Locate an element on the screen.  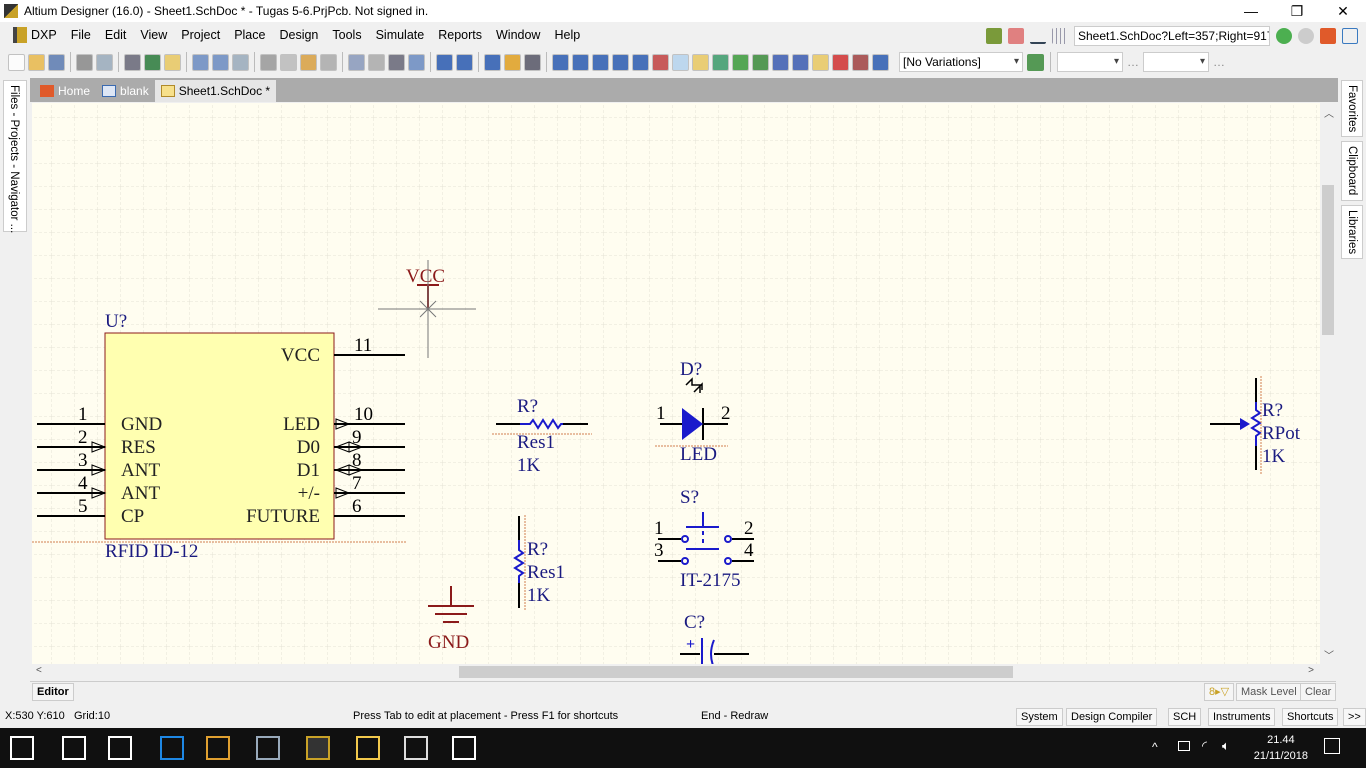
file-explorer-icon is located at coordinates (368, 748).